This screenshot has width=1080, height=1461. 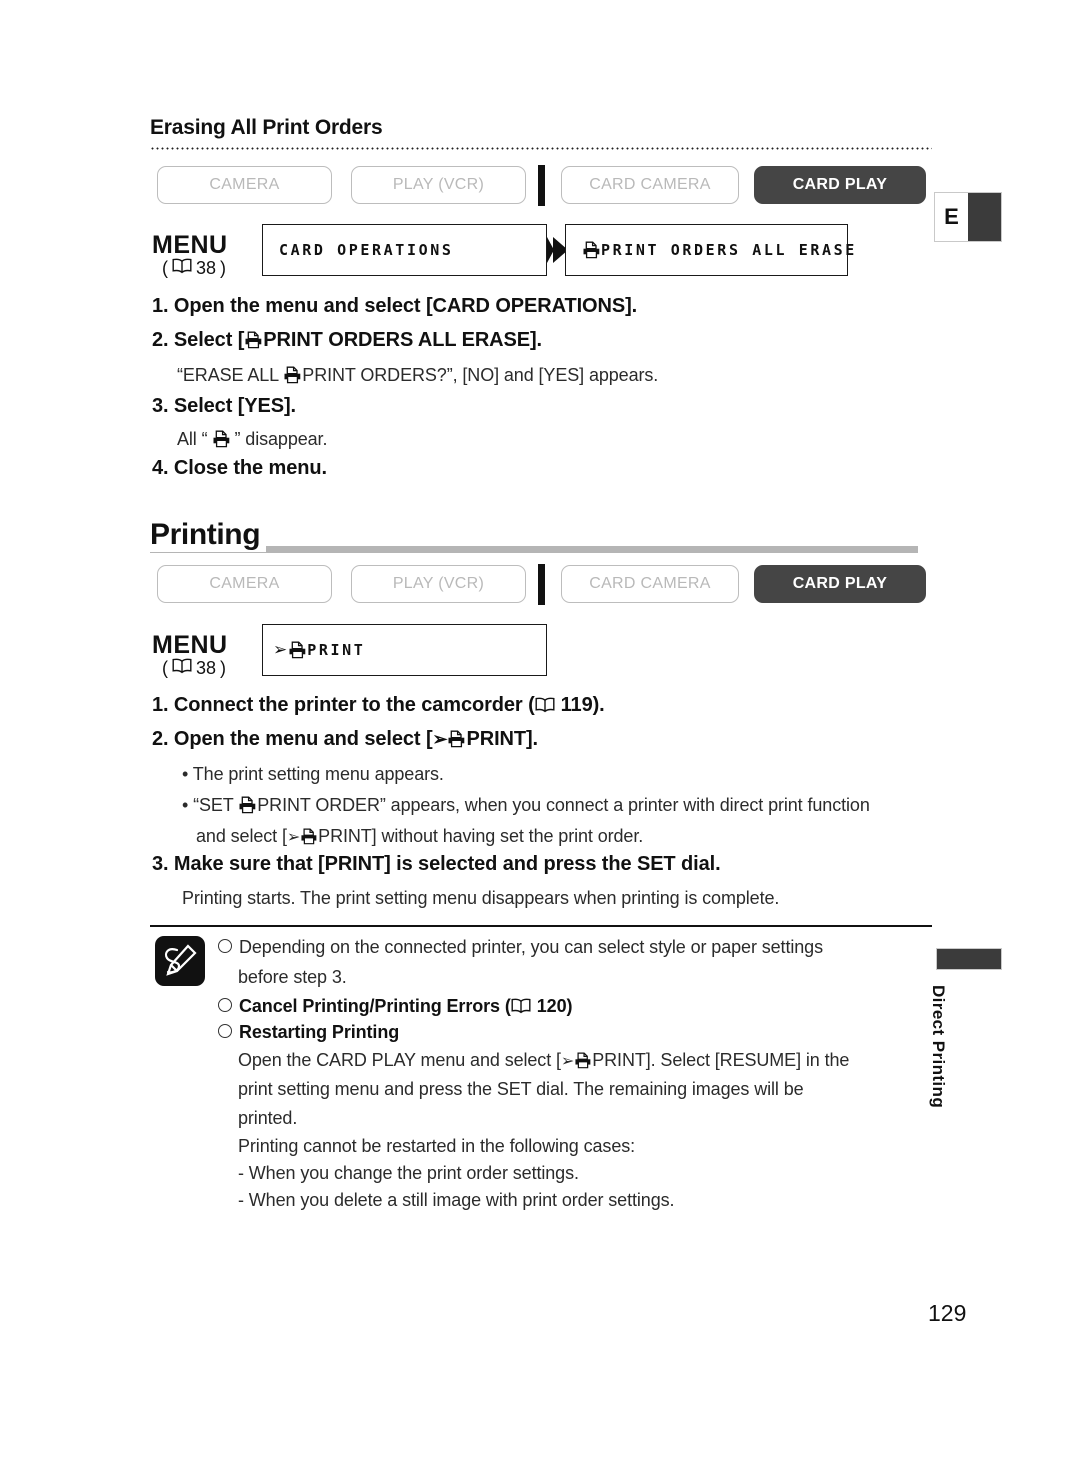 I want to click on menu-box-print-orders-all-erase-label: PRINT ORDERS ALL ERASE, so click(x=729, y=250).